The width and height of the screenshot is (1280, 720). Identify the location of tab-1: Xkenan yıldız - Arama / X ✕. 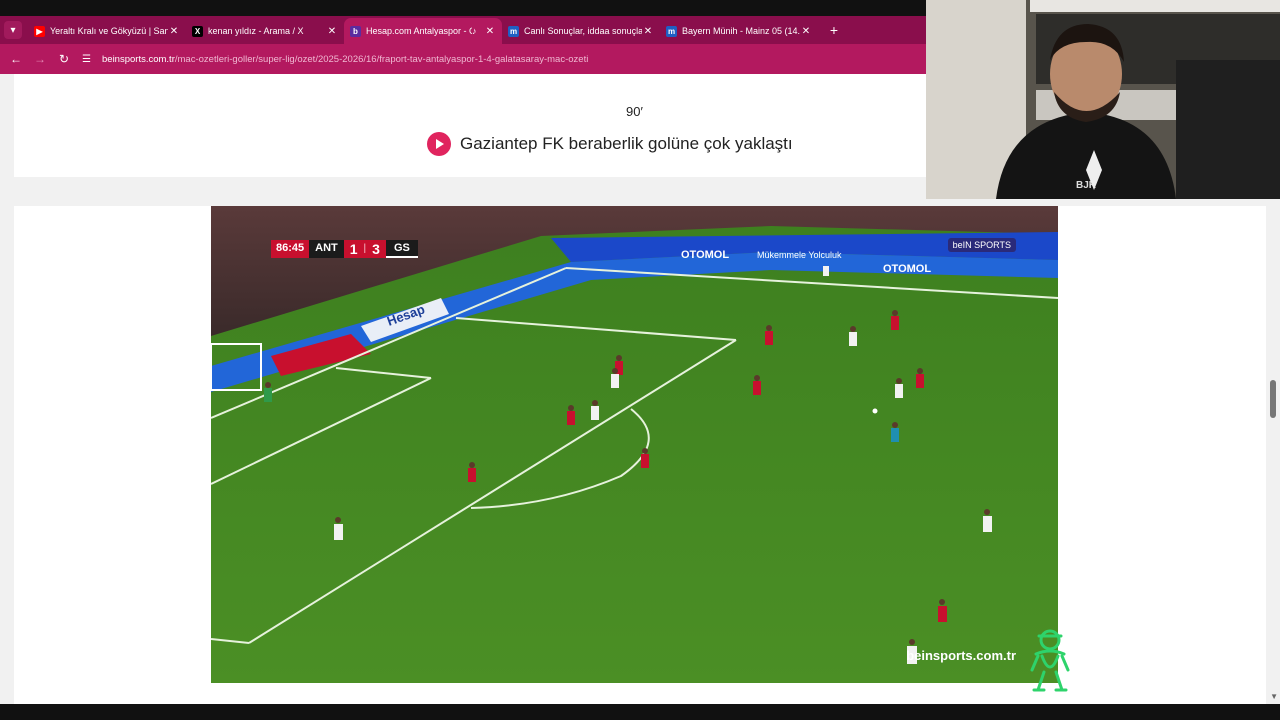
(265, 31).